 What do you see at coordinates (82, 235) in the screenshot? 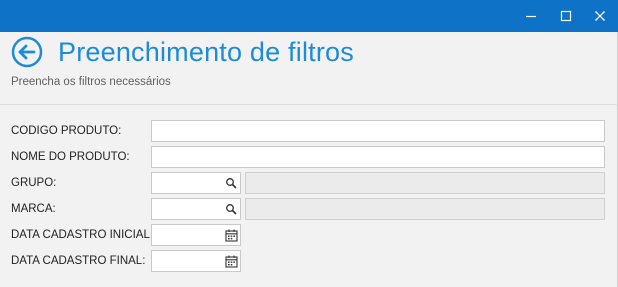
I see `data-cadastro-inicial-label: DATA CADASTRO INICIAL:` at bounding box center [82, 235].